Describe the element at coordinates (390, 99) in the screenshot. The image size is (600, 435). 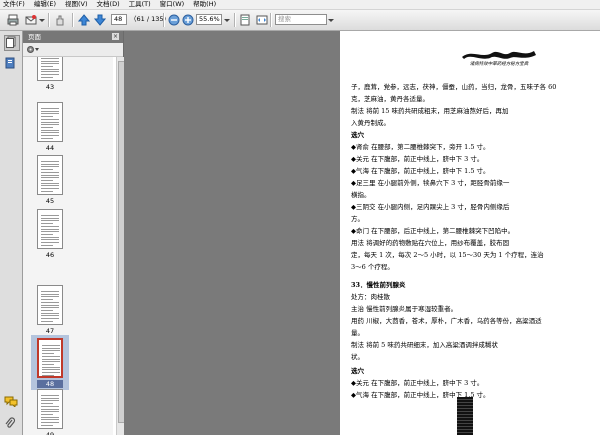
I see `body-line: 克，芝麻油，黄丹各适量。` at that location.